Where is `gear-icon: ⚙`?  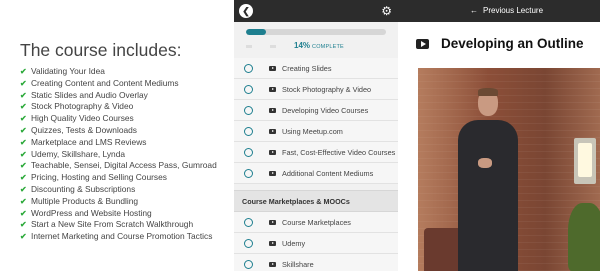 gear-icon: ⚙ is located at coordinates (386, 11).